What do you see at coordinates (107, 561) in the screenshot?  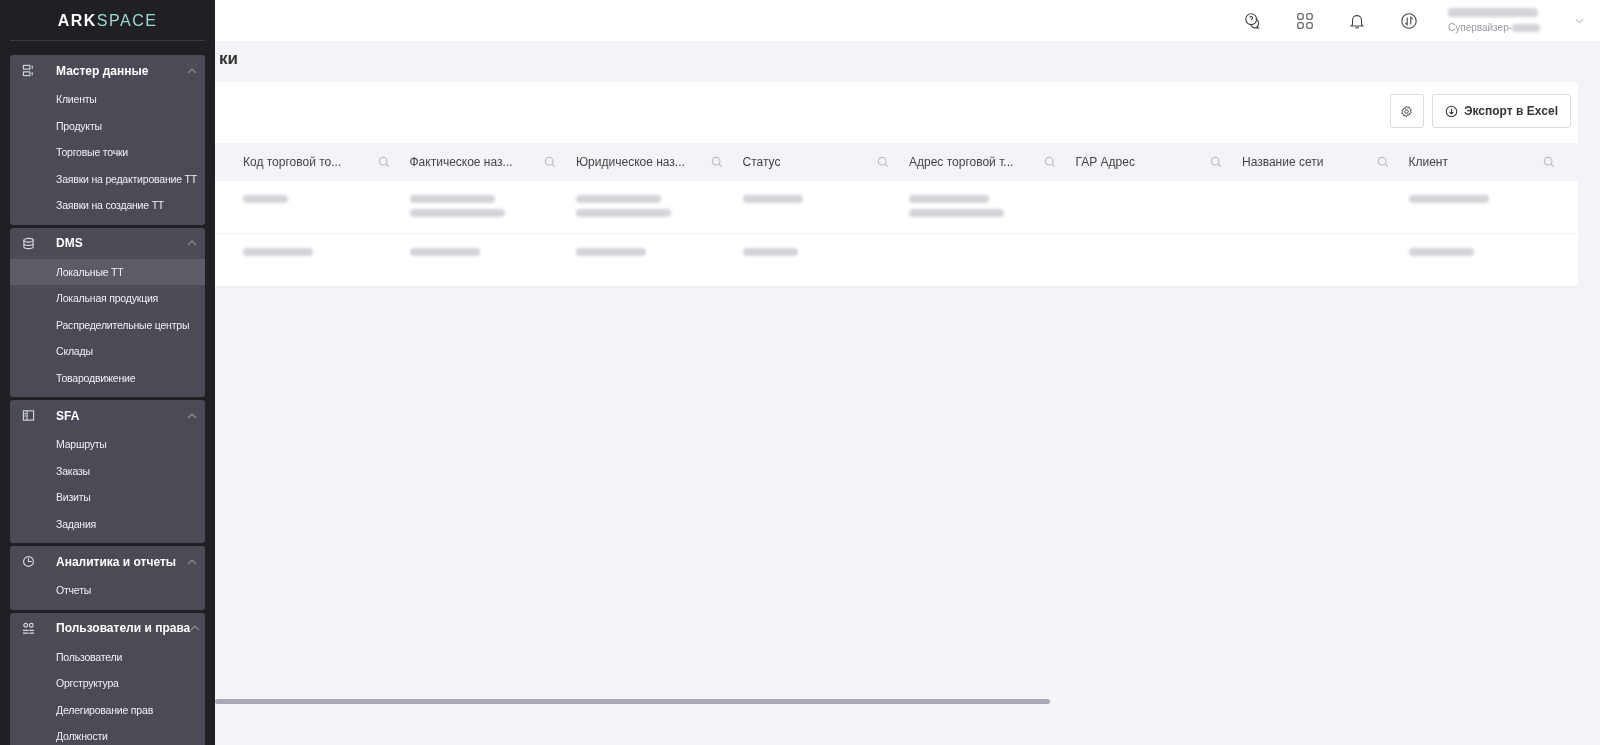 I see `menu-group-header: Аналитика и отчеты` at bounding box center [107, 561].